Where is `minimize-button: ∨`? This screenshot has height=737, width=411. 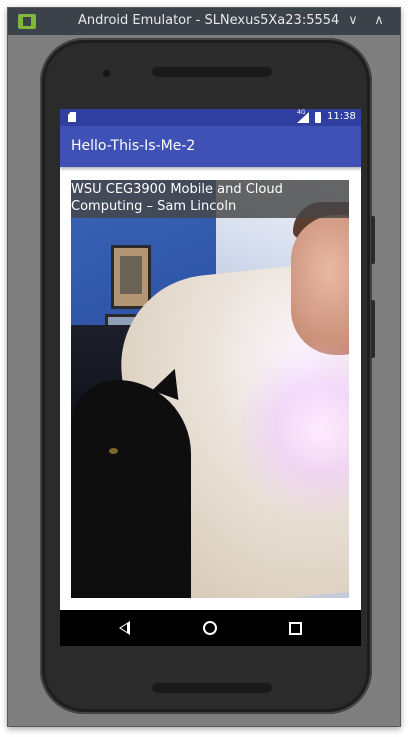
minimize-button: ∨ is located at coordinates (353, 21).